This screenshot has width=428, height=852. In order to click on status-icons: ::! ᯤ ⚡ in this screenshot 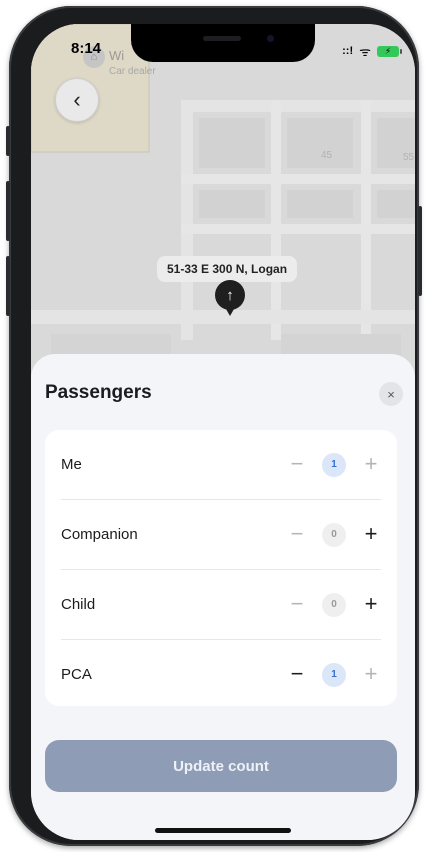, I will do `click(372, 51)`.